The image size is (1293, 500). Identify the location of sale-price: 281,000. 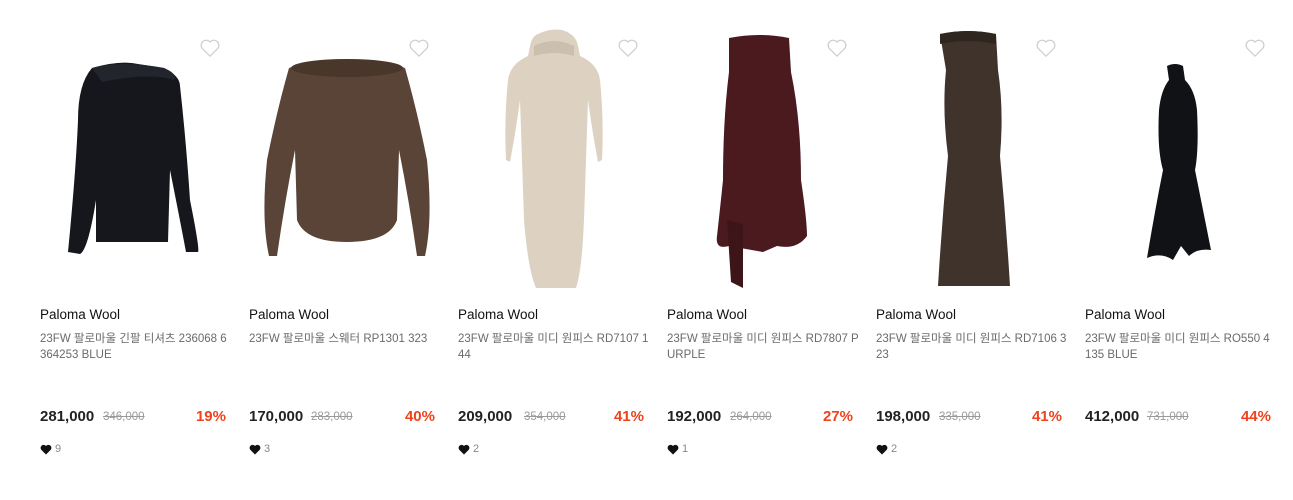
(67, 416).